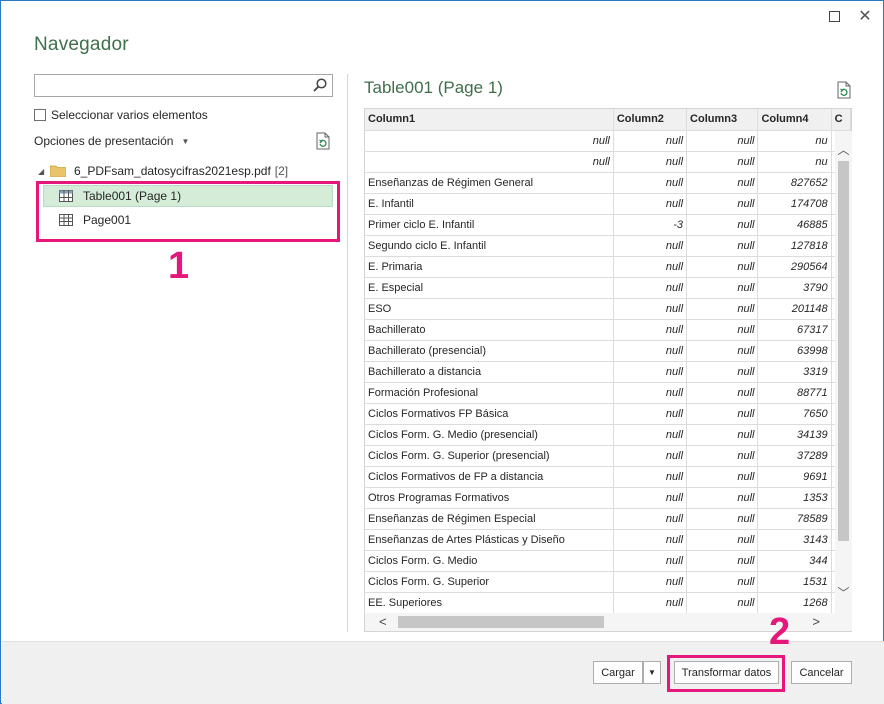  I want to click on vertical-scroll-thumb, so click(843, 351).